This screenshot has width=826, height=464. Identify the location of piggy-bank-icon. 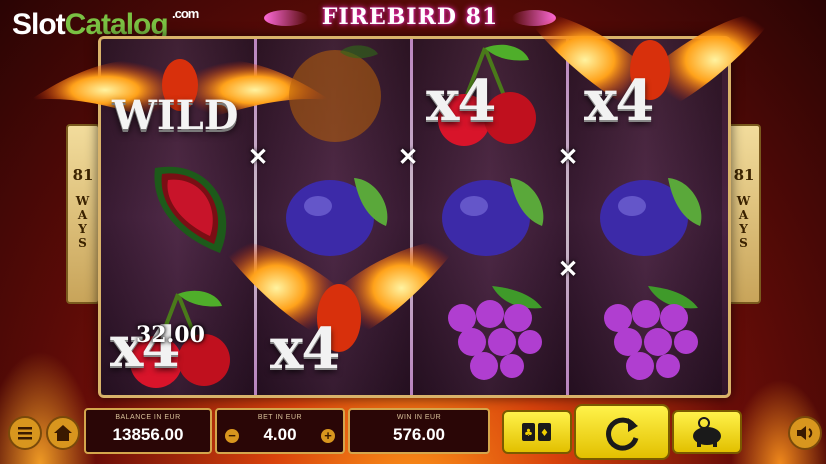
(707, 432).